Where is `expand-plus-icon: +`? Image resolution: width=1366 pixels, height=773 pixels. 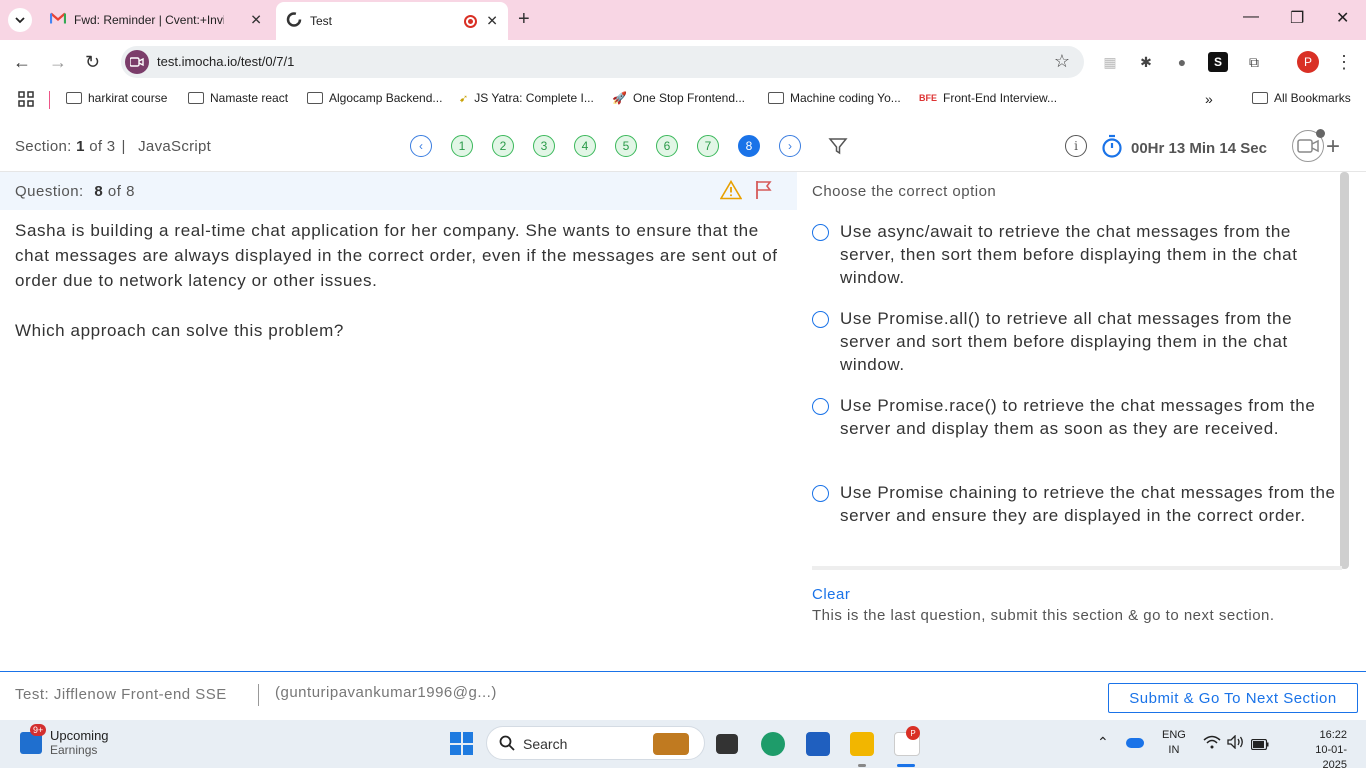
expand-plus-icon: + is located at coordinates (1333, 147).